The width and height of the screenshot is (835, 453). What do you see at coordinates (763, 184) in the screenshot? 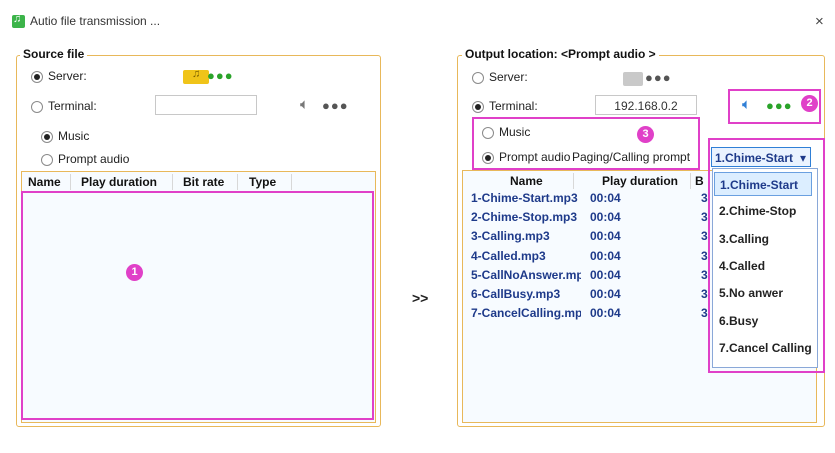
I see `dropdown-option: 1.Chime-Start` at bounding box center [763, 184].